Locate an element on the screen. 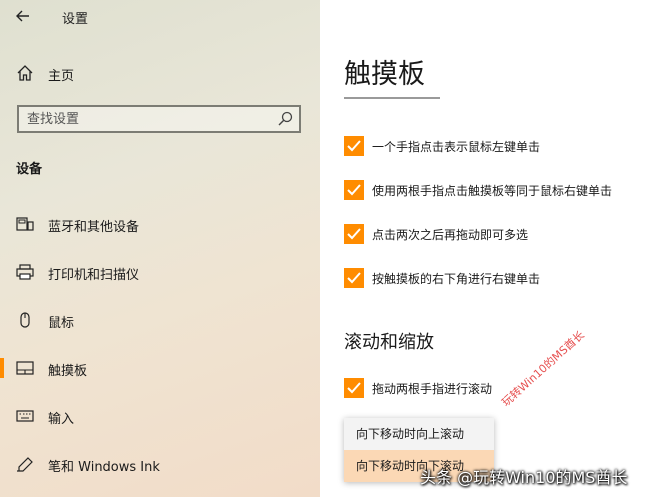  printer-icon is located at coordinates (25, 272).